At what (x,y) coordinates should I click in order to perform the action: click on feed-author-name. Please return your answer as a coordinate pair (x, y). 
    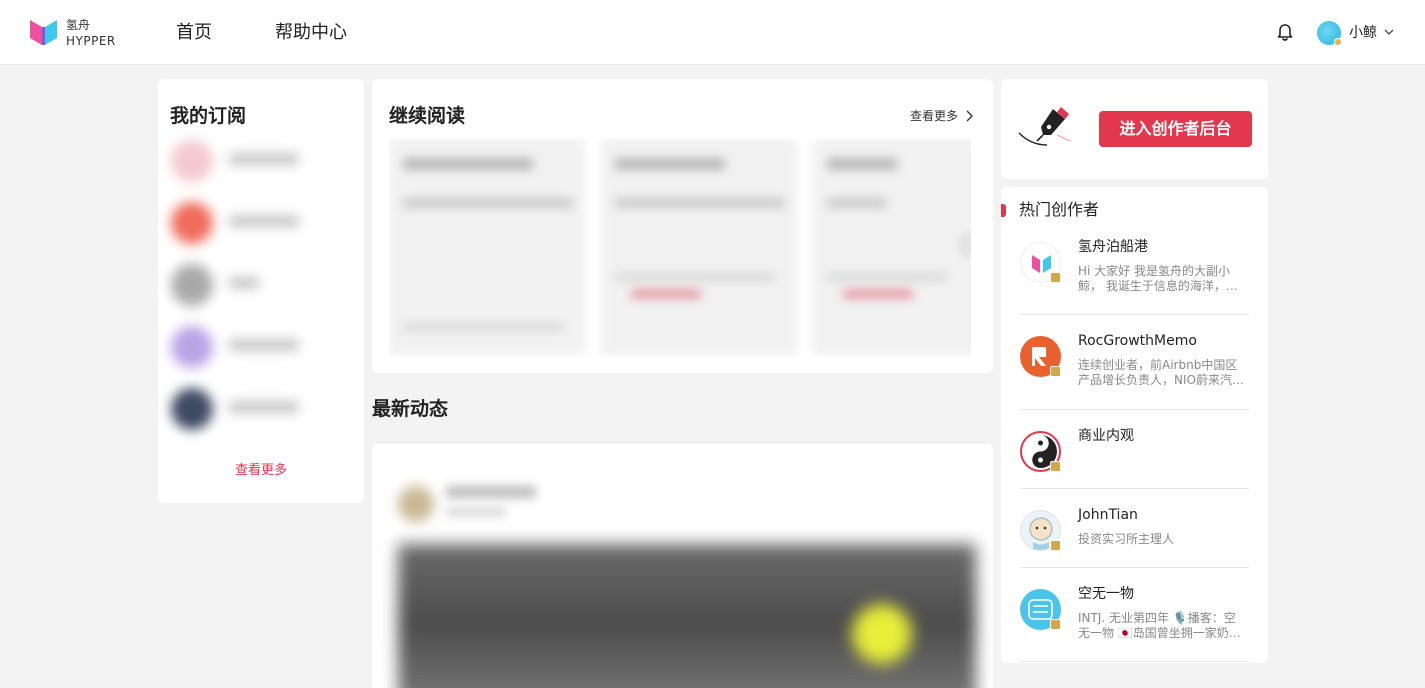
    Looking at the image, I should click on (491, 492).